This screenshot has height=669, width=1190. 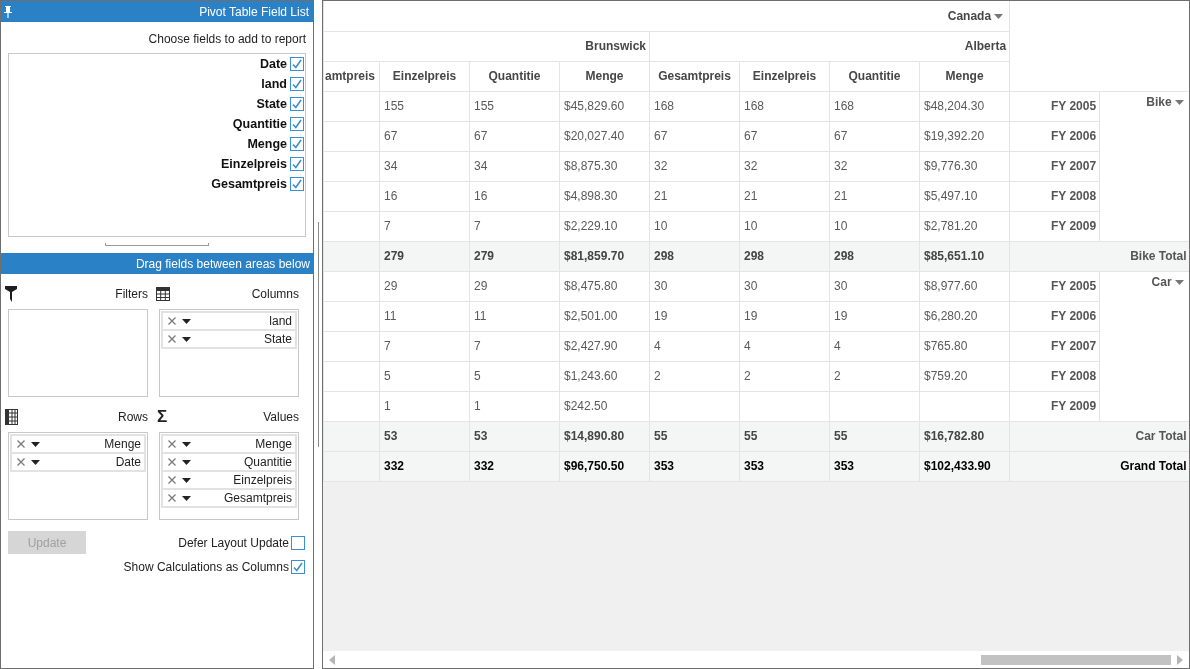 What do you see at coordinates (486, 46) in the screenshot?
I see `column-header: Brunswick` at bounding box center [486, 46].